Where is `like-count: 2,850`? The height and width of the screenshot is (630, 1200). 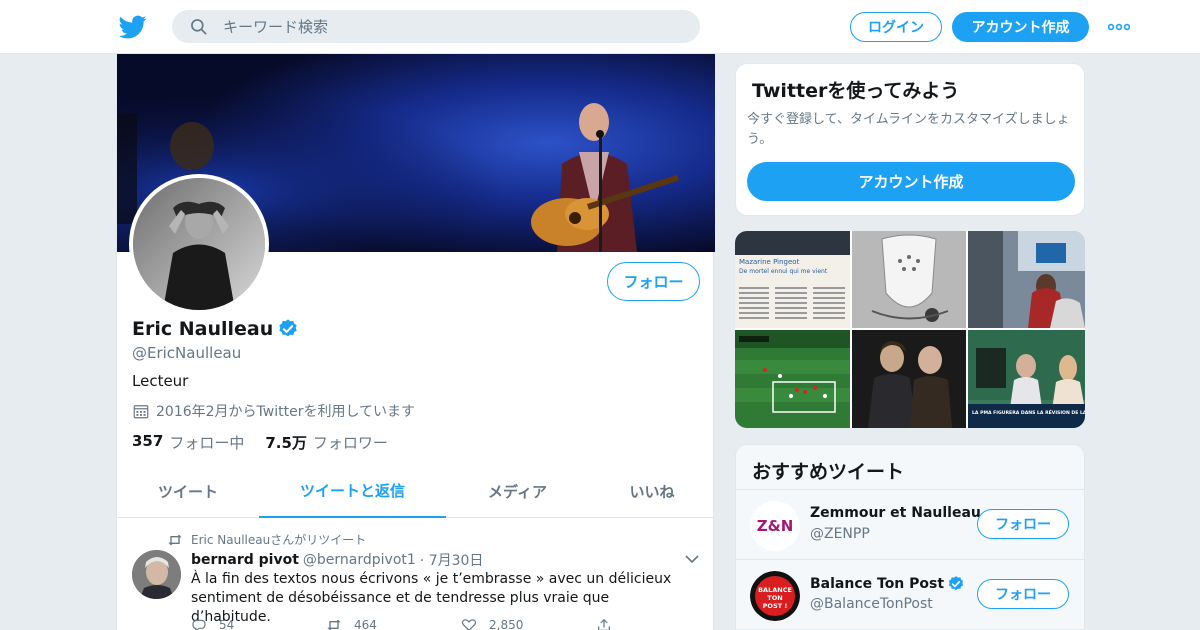 like-count: 2,850 is located at coordinates (506, 624).